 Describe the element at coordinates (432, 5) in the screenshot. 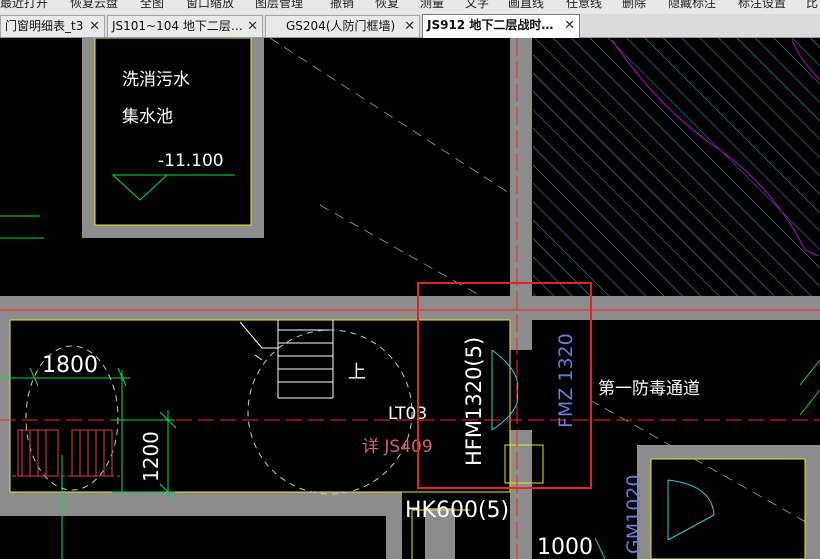

I see `menu-measure: 测量` at that location.